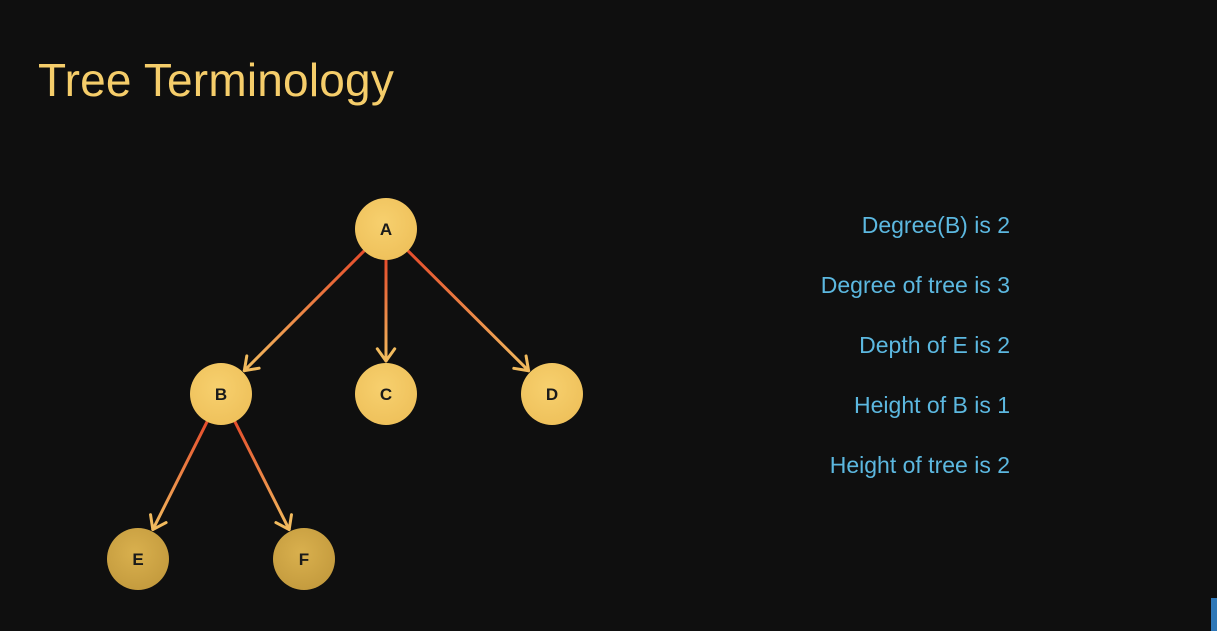  I want to click on node-label: B, so click(221, 394).